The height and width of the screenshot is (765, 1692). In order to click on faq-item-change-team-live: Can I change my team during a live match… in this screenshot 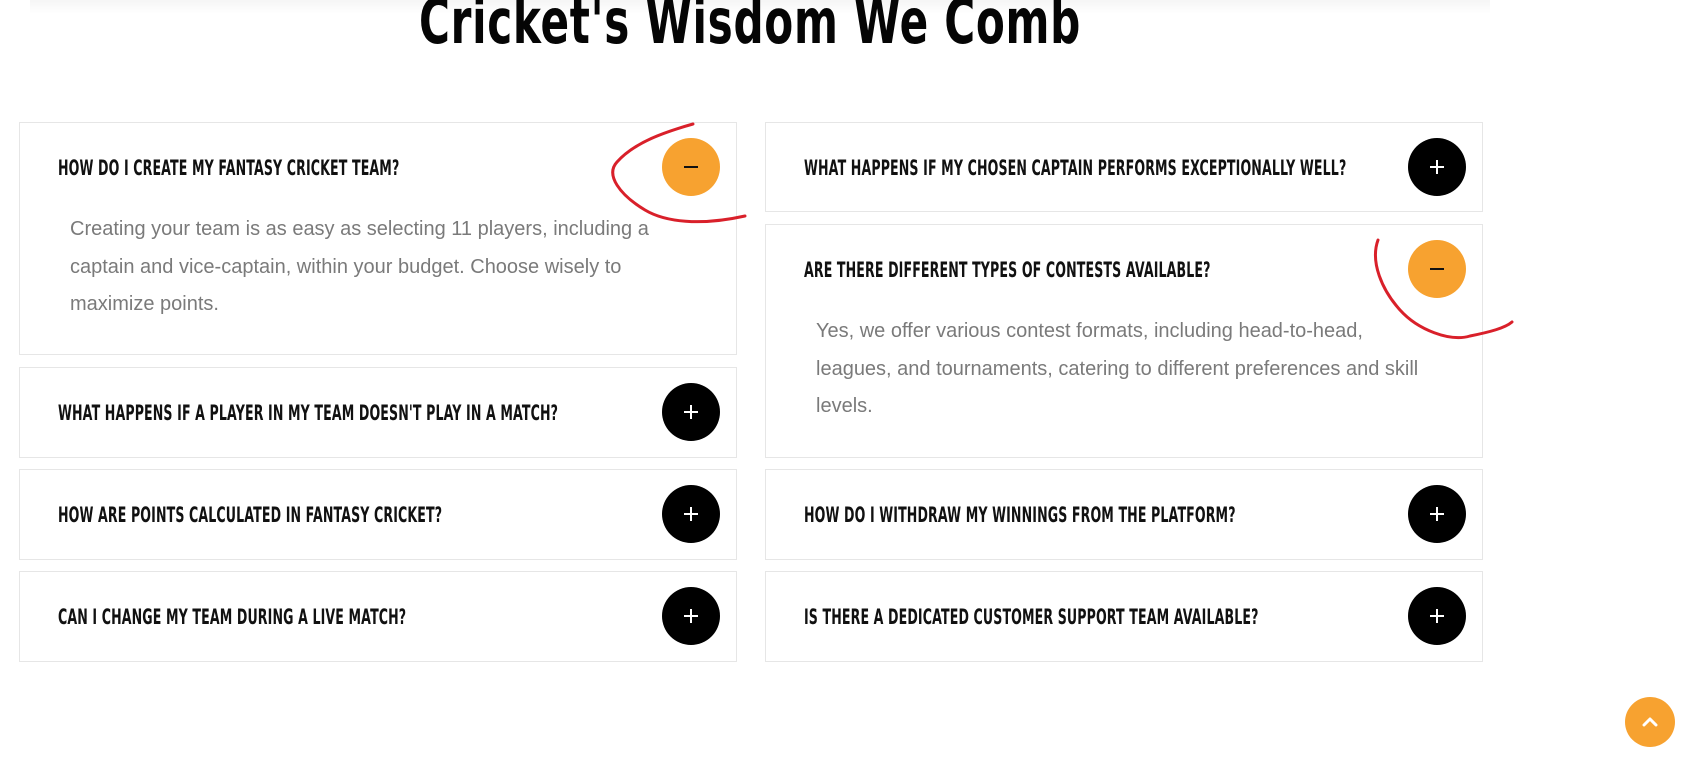, I will do `click(378, 616)`.